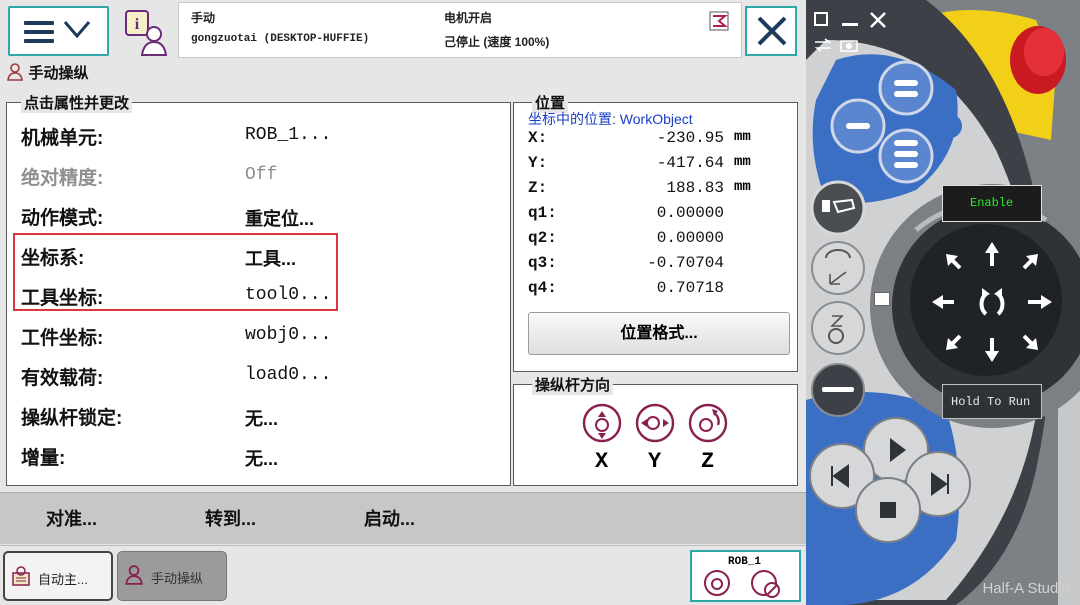 This screenshot has width=1080, height=605. What do you see at coordinates (77, 30) in the screenshot?
I see `chevron-down-icon` at bounding box center [77, 30].